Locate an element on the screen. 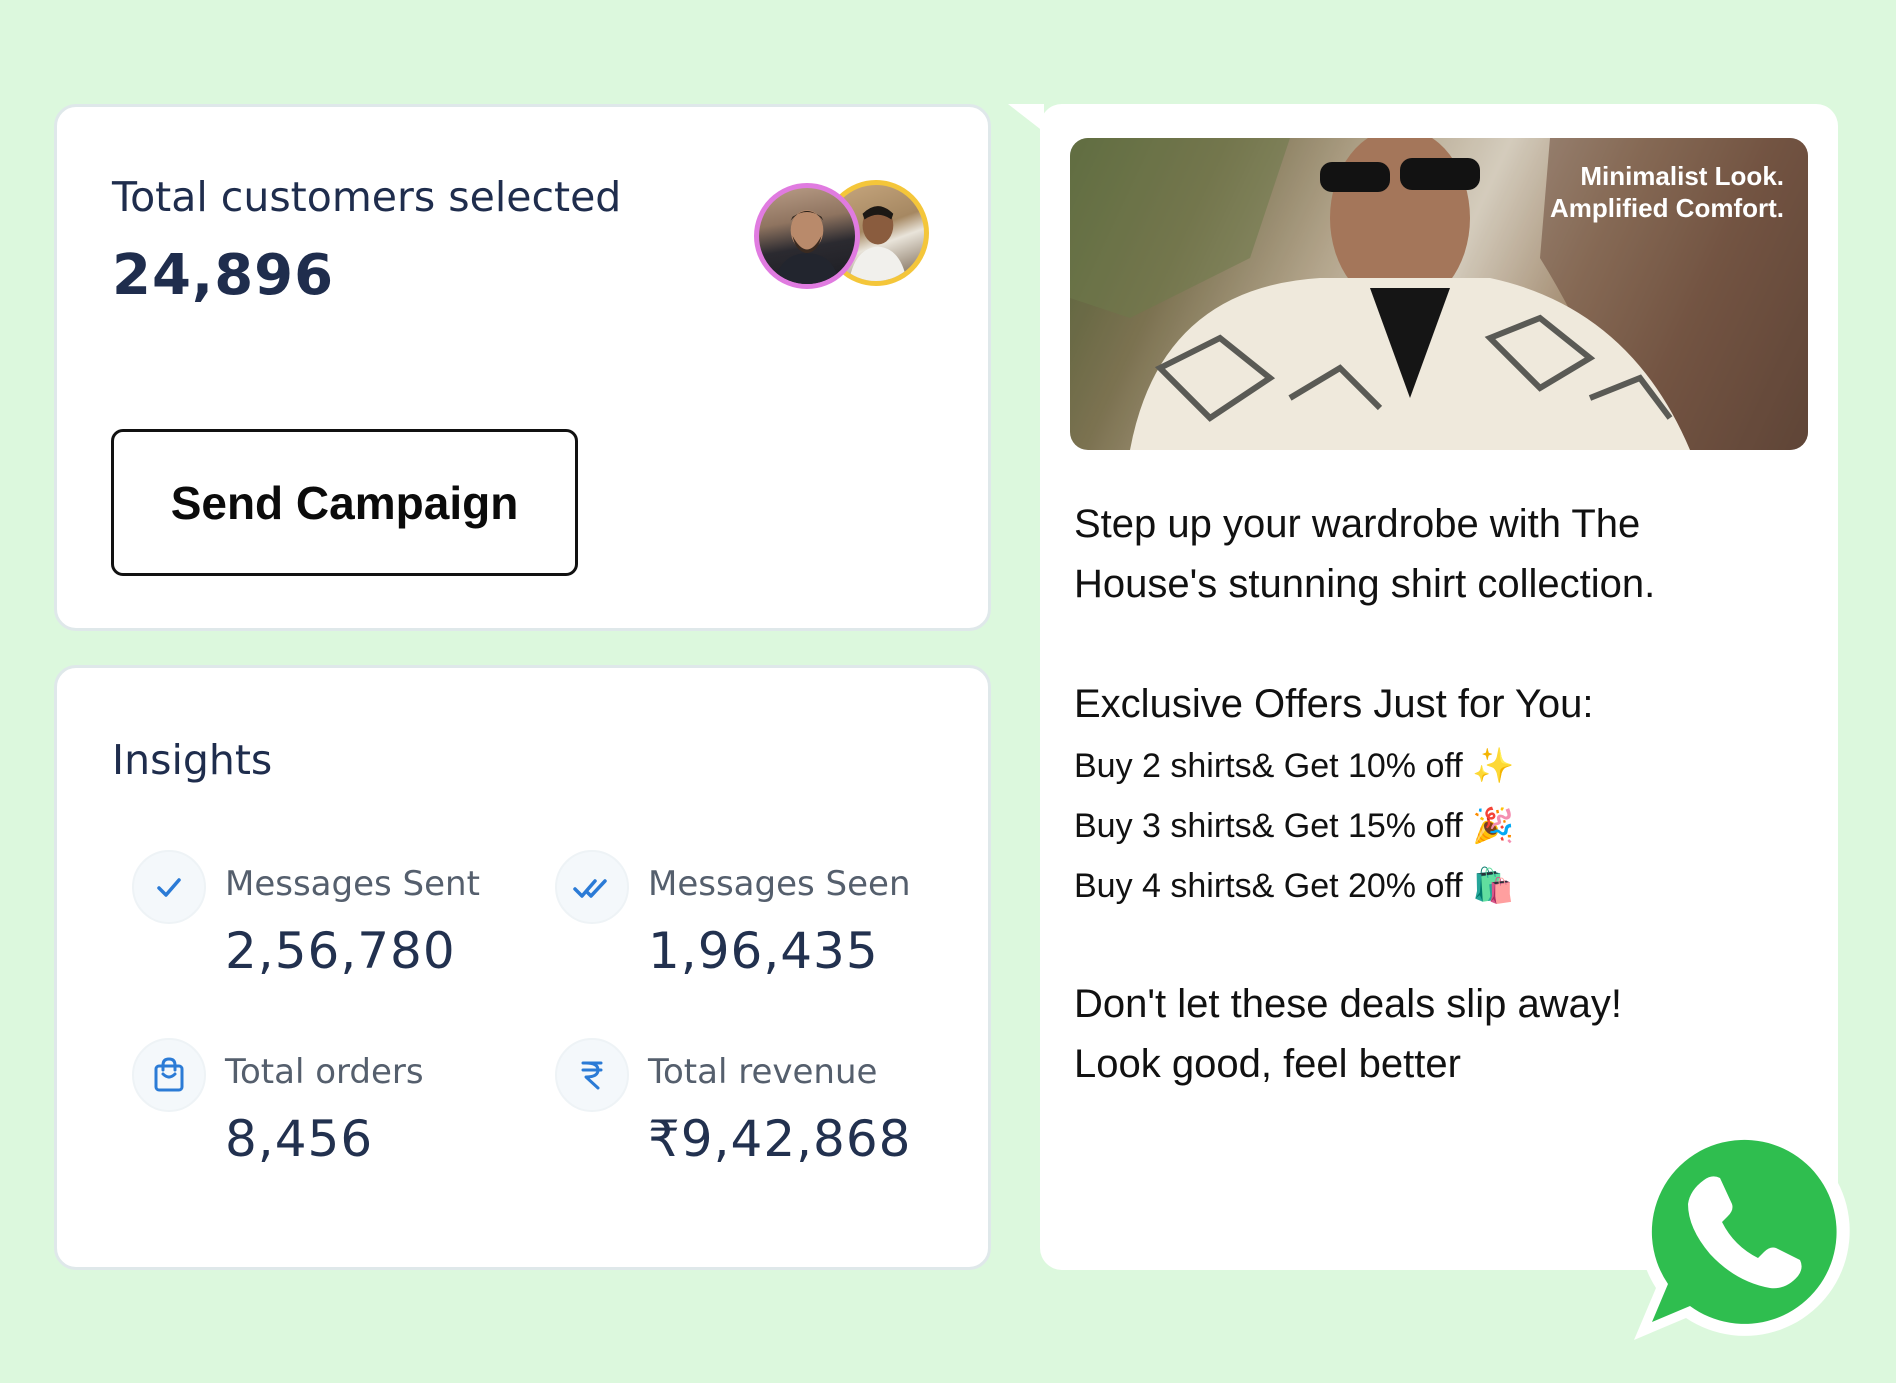  promo-image: Minimalist Look. Amplified Comfort. is located at coordinates (1439, 294).